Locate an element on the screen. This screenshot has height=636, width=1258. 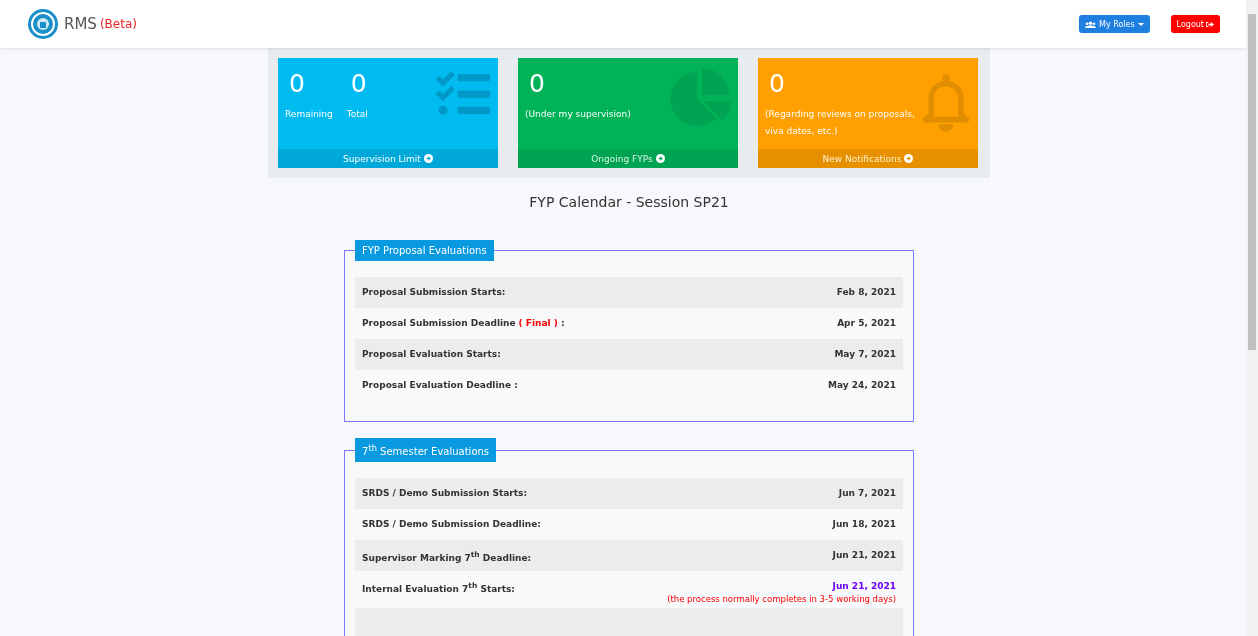
event-date: May 7, 2021 is located at coordinates (865, 354).